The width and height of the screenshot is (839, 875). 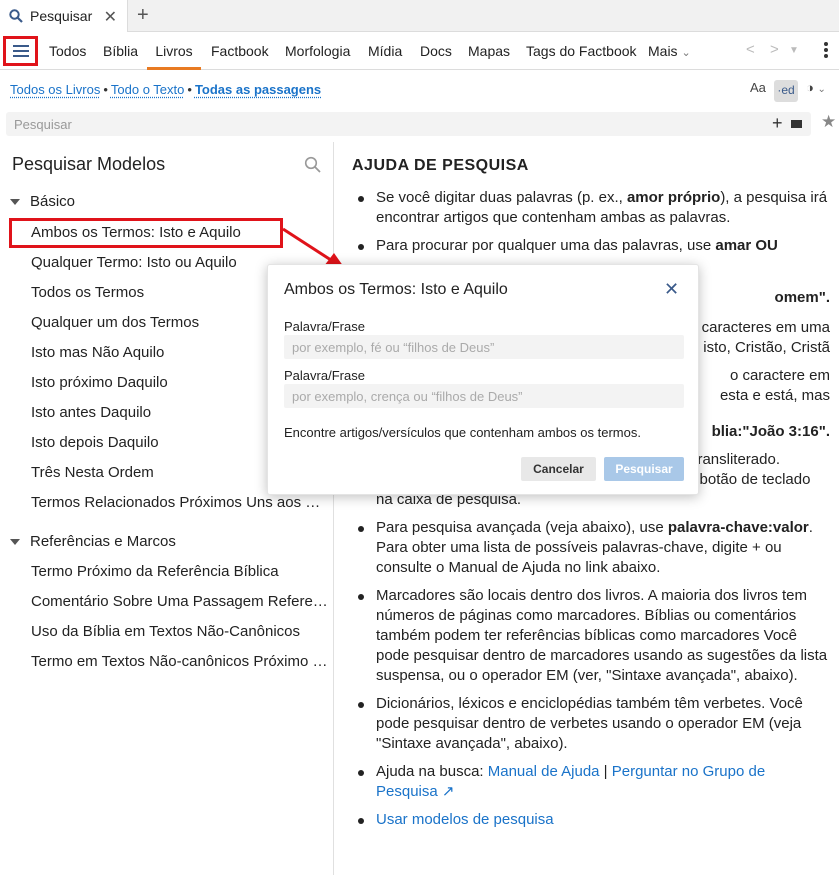 What do you see at coordinates (419, 16) in the screenshot?
I see `tab-strip: Pesquisar ✕ +` at bounding box center [419, 16].